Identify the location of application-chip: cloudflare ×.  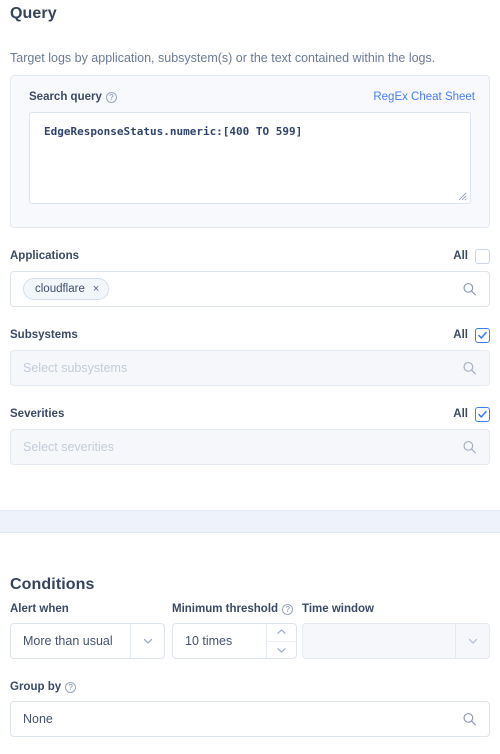
(66, 289).